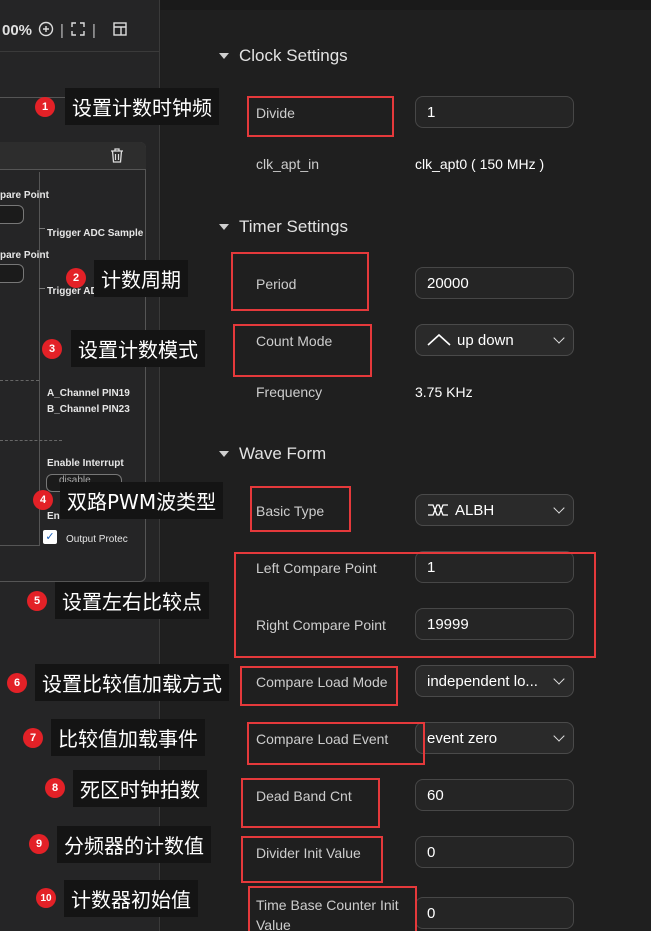  What do you see at coordinates (141, 278) in the screenshot?
I see `annotation-note: 计数周期` at bounding box center [141, 278].